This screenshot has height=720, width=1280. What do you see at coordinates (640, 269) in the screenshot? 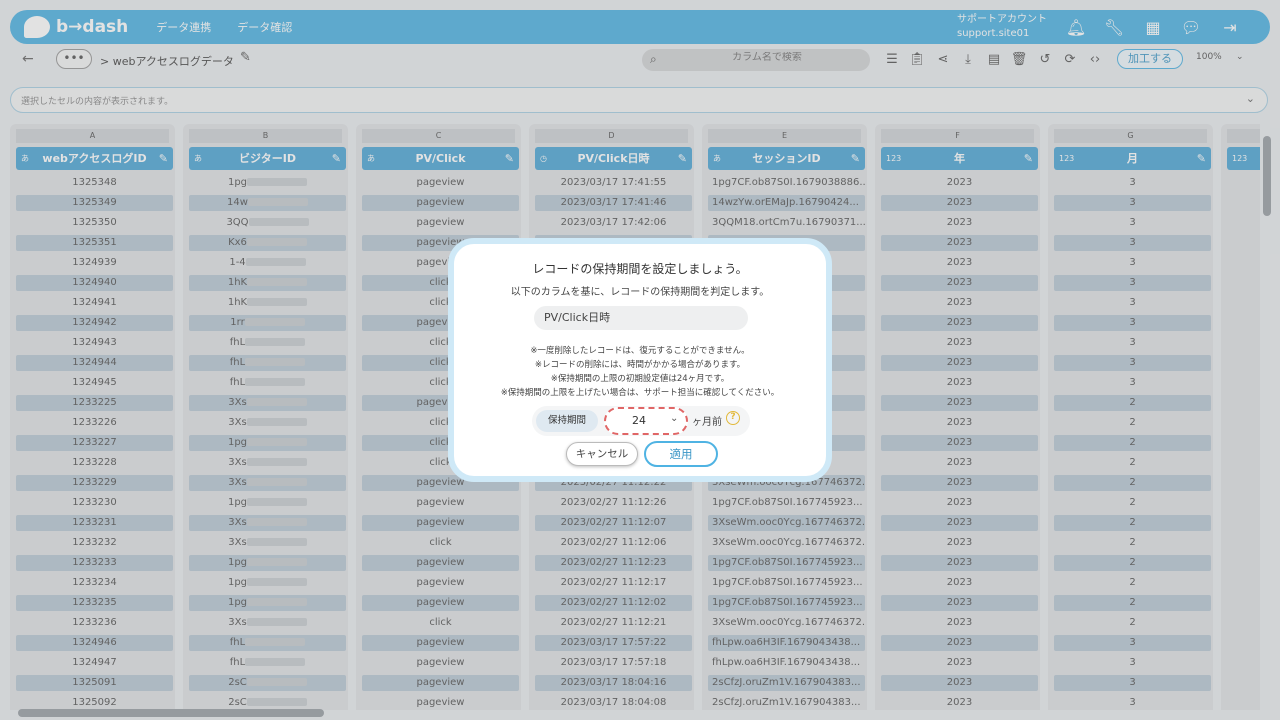
I see `dialog-title: レコードの保持期間を設定しましょう。` at bounding box center [640, 269].